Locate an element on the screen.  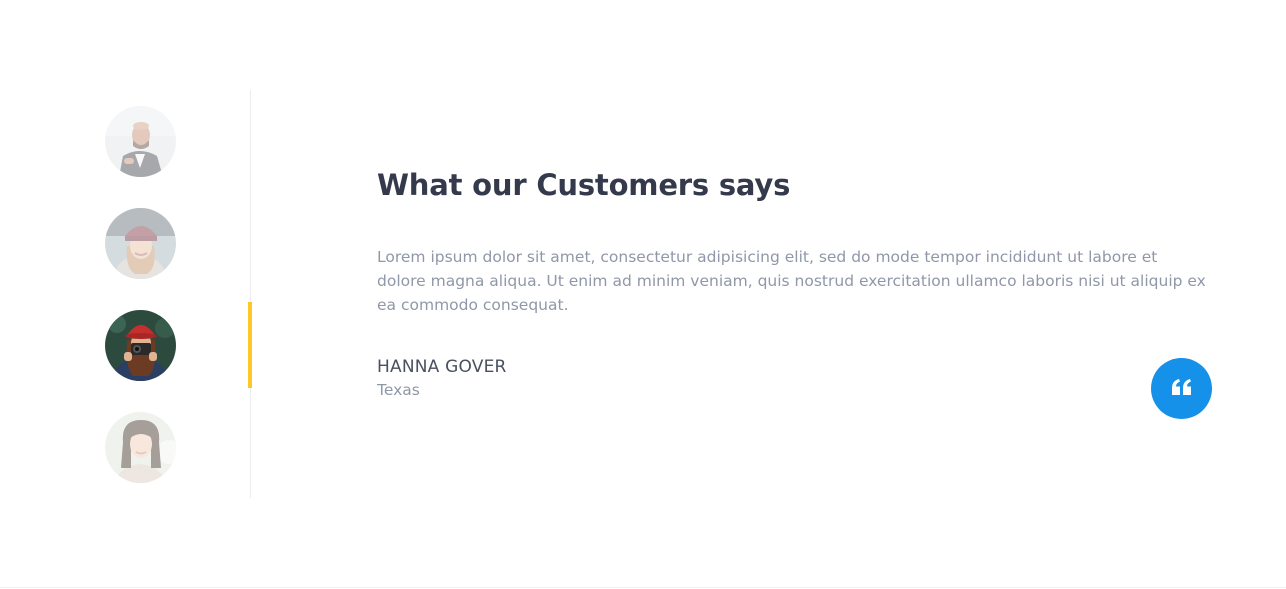
quote-icon is located at coordinates (1182, 389).